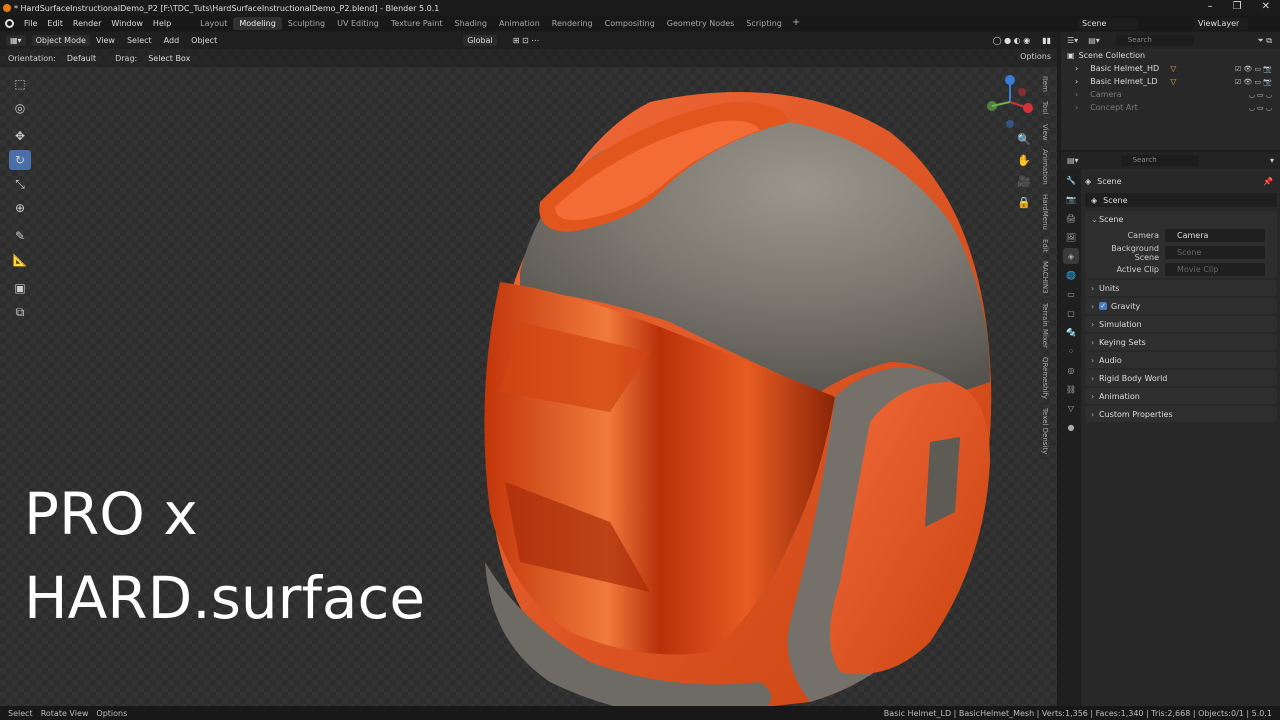  Describe the element at coordinates (1045, 278) in the screenshot. I see `ntab-machin3: MACHIN3` at that location.